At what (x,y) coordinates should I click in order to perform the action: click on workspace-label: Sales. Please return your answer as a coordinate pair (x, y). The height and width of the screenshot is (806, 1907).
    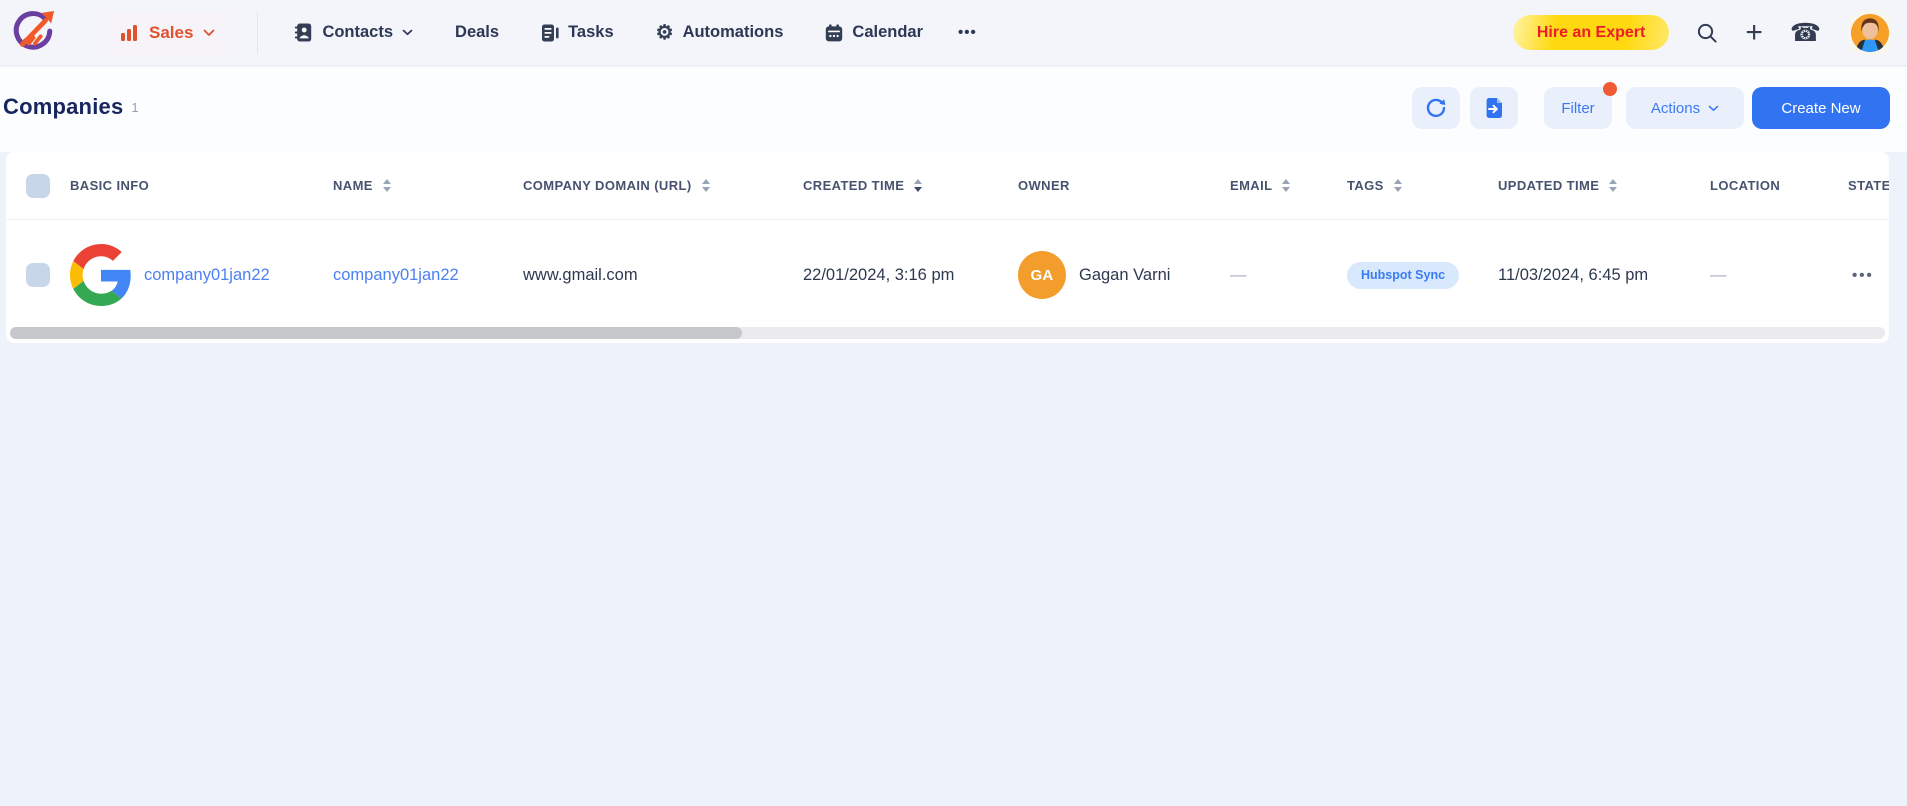
    Looking at the image, I should click on (171, 32).